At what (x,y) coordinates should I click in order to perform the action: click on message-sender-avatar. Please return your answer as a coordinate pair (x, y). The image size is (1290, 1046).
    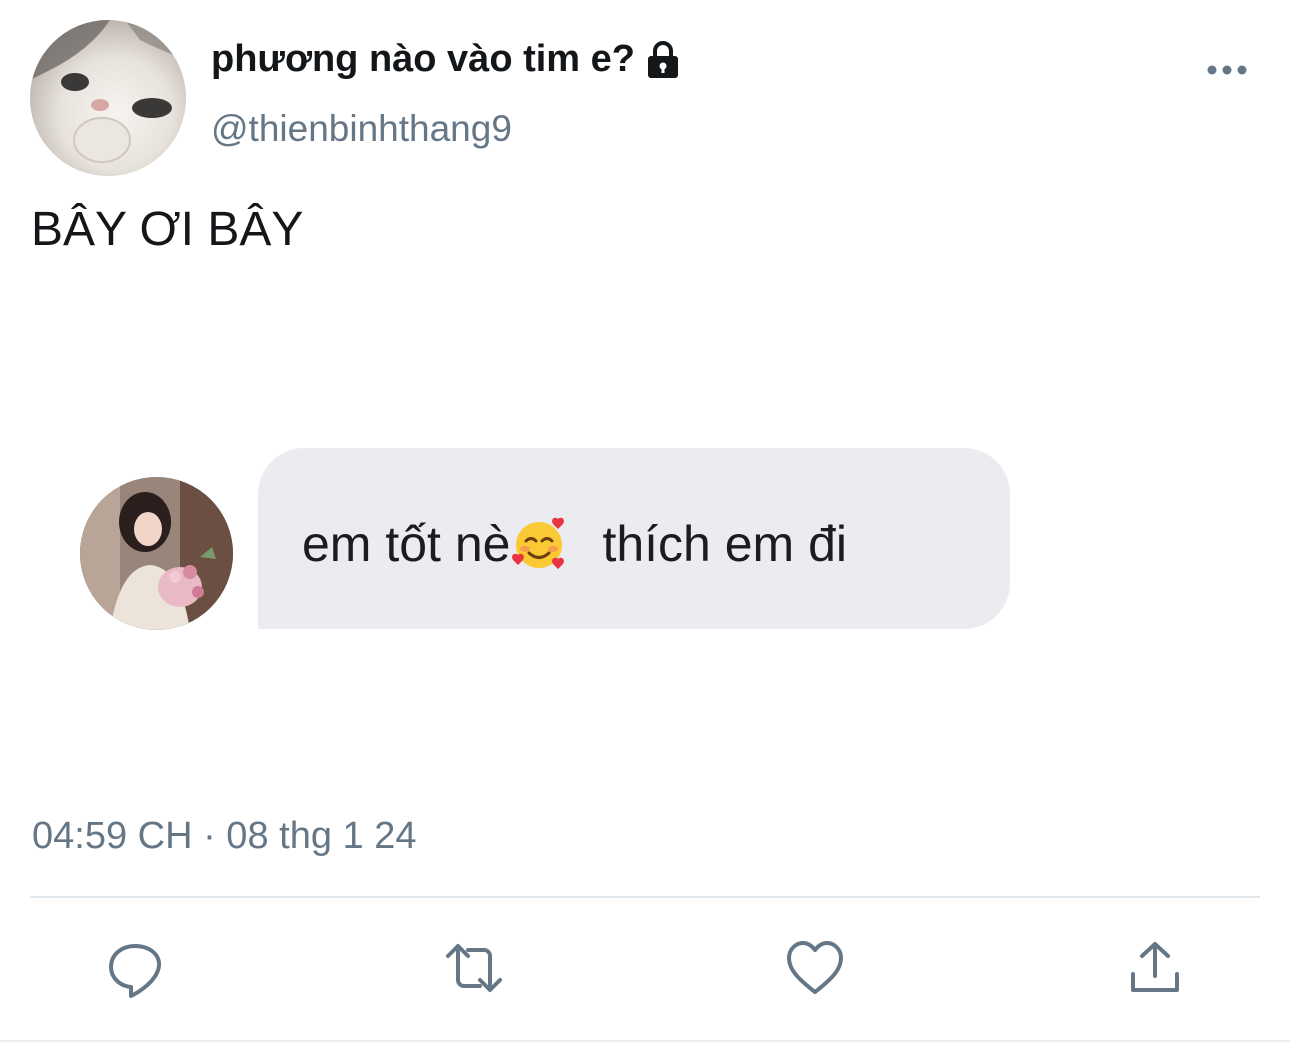
    Looking at the image, I should click on (156, 553).